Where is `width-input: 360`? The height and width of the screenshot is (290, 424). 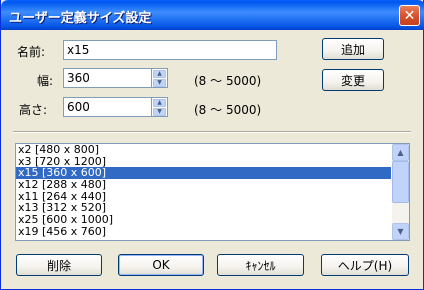
width-input: 360 is located at coordinates (107, 78).